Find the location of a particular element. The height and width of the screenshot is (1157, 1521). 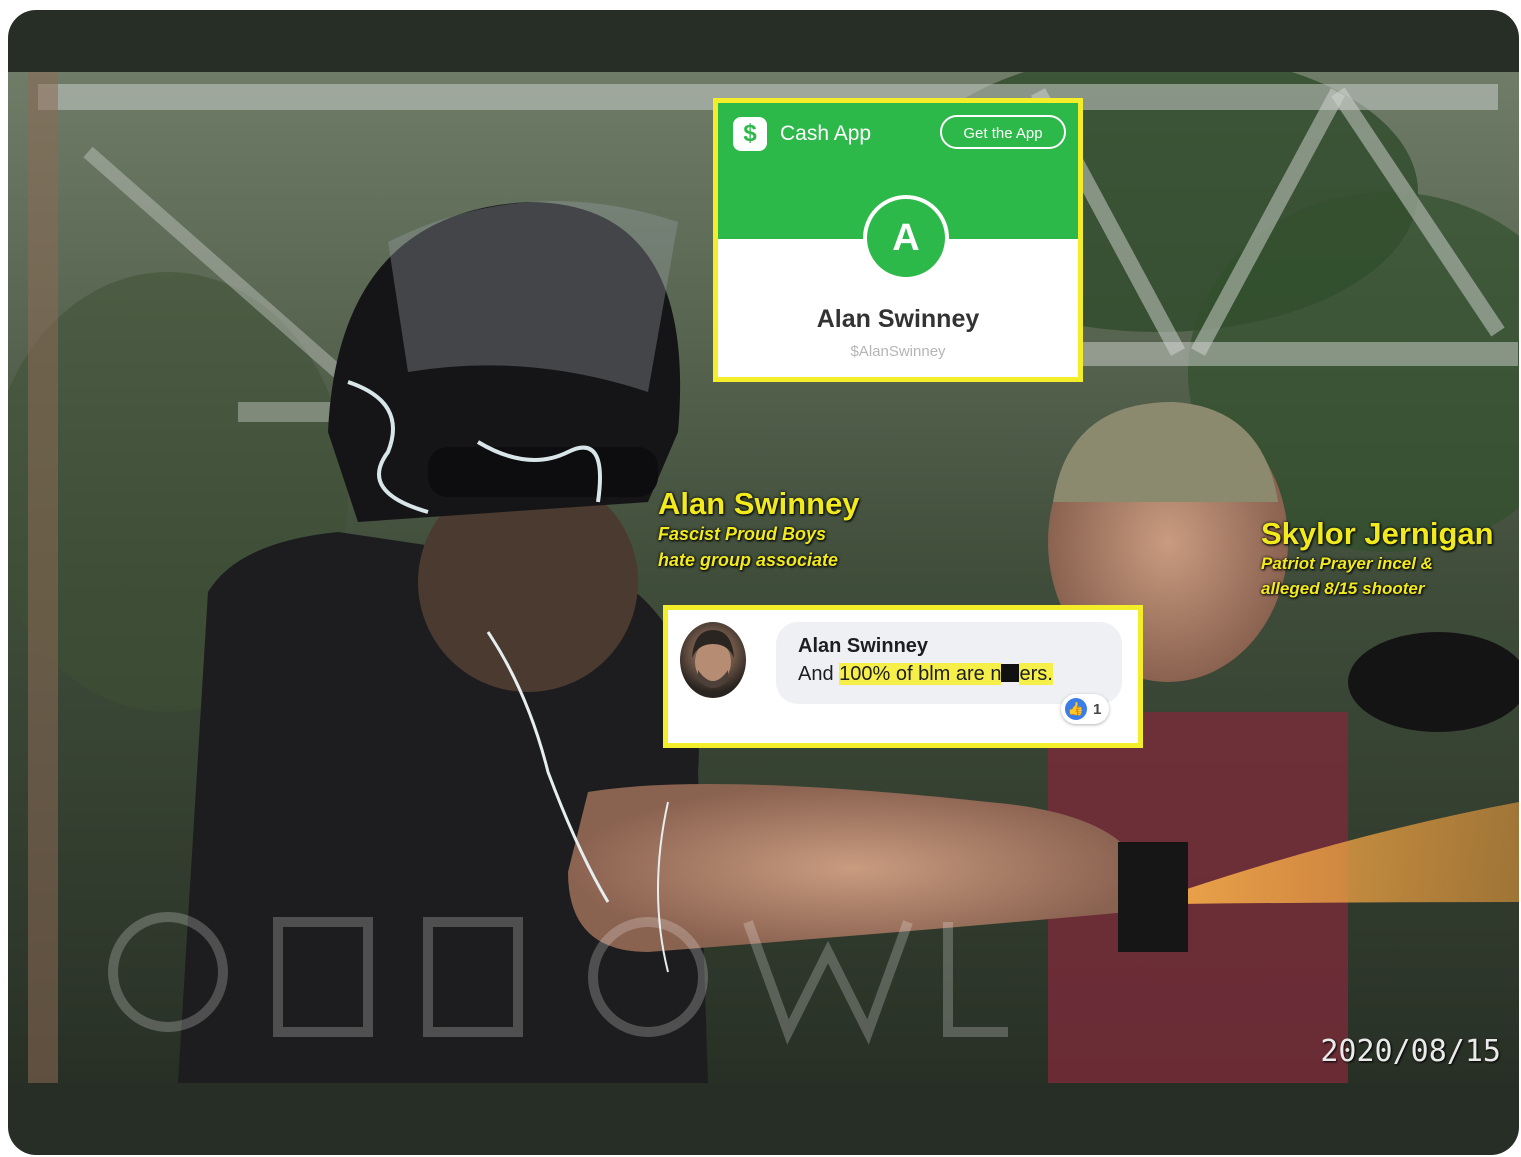

thumbs-up-icon: 👍 is located at coordinates (1076, 709).